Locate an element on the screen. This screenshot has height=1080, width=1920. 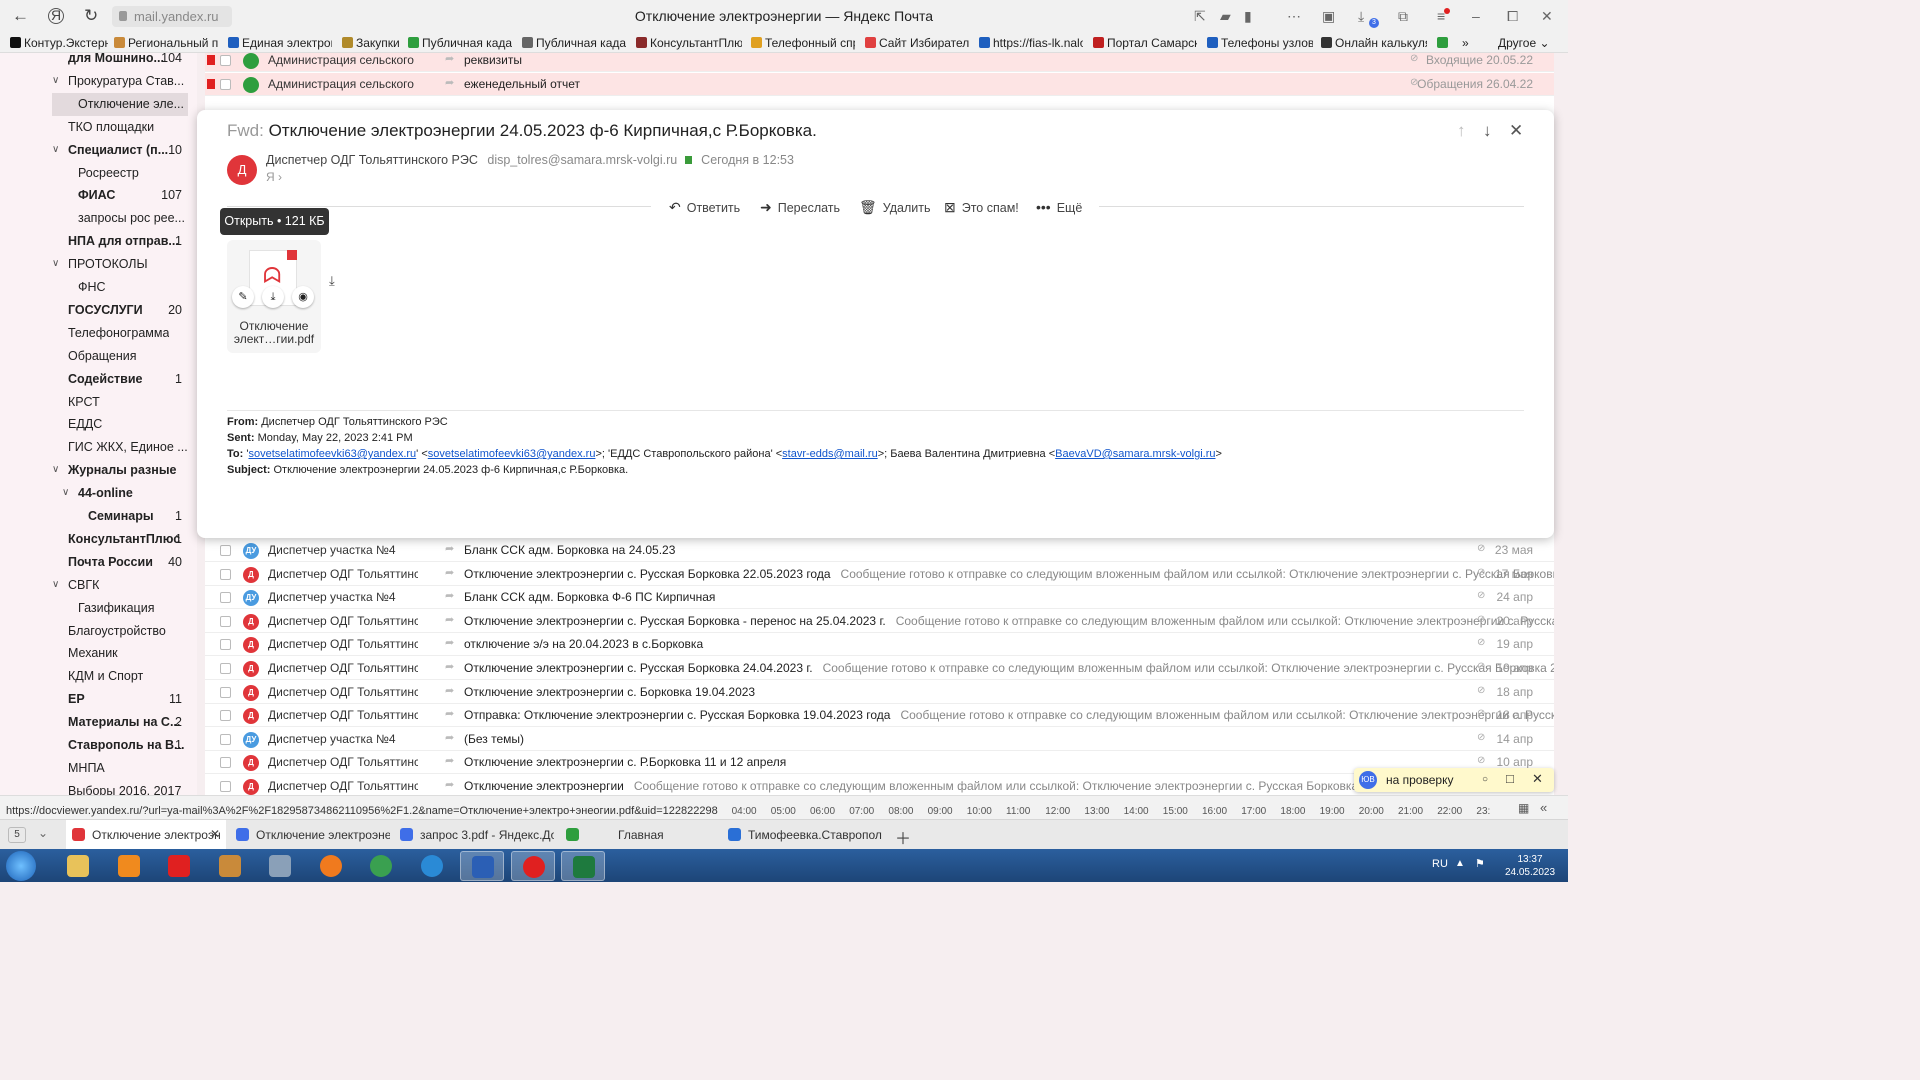
sender-avatar: Д is located at coordinates (242, 170).